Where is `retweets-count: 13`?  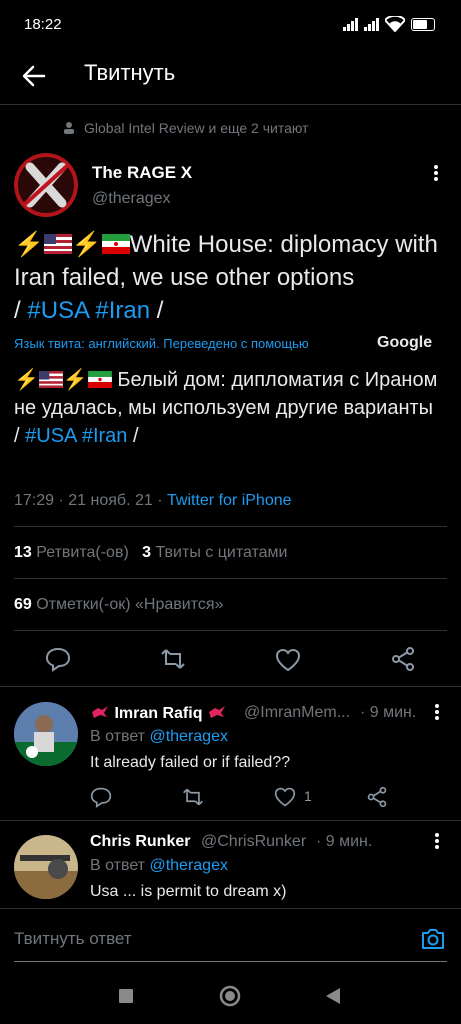
retweets-count: 13 is located at coordinates (23, 552).